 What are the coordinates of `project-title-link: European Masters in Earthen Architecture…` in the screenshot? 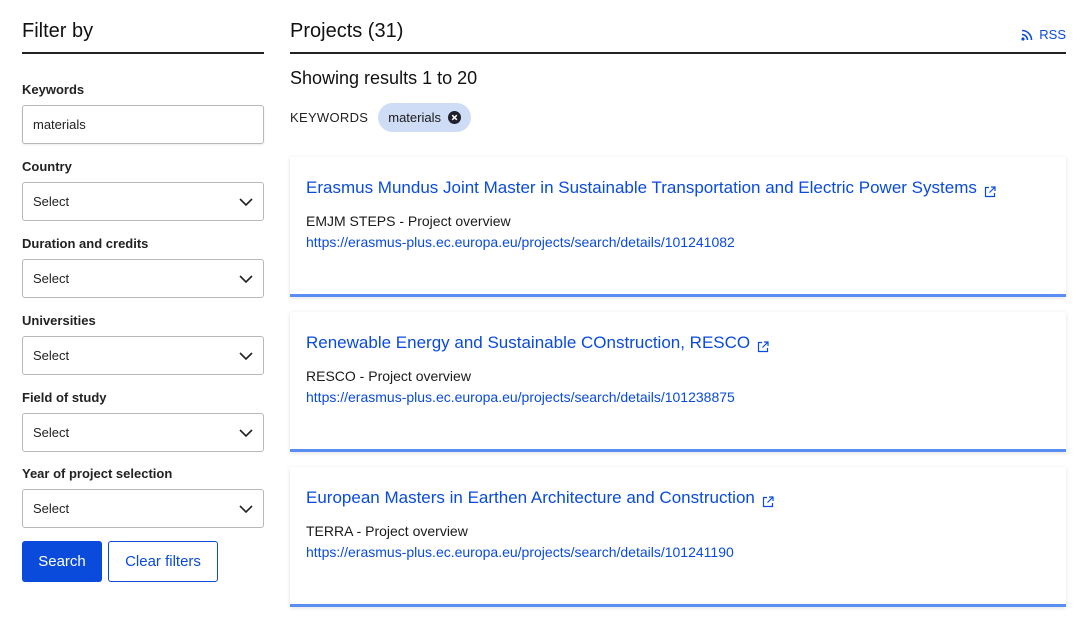 It's located at (540, 498).